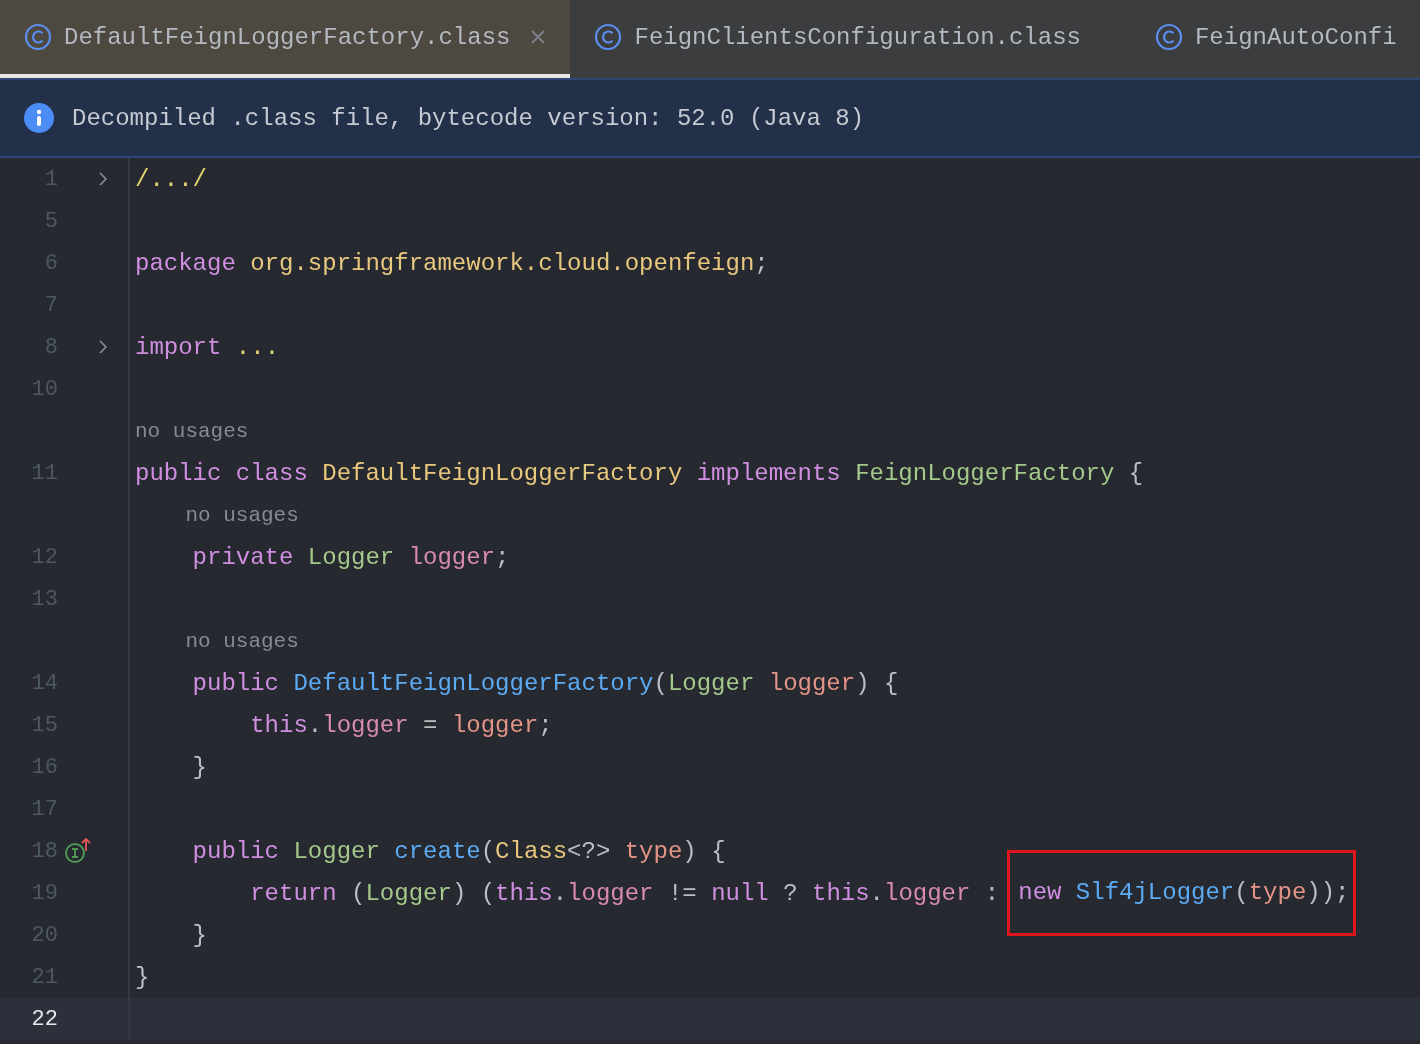 This screenshot has width=1420, height=1044. Describe the element at coordinates (458, 851) in the screenshot. I see `code-line: public Logger create(Class<?> type) {` at that location.